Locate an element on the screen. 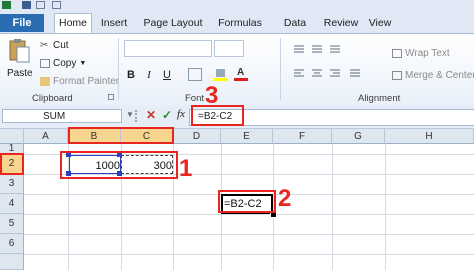 This screenshot has height=270, width=474. fill-color-icon is located at coordinates (221, 74).